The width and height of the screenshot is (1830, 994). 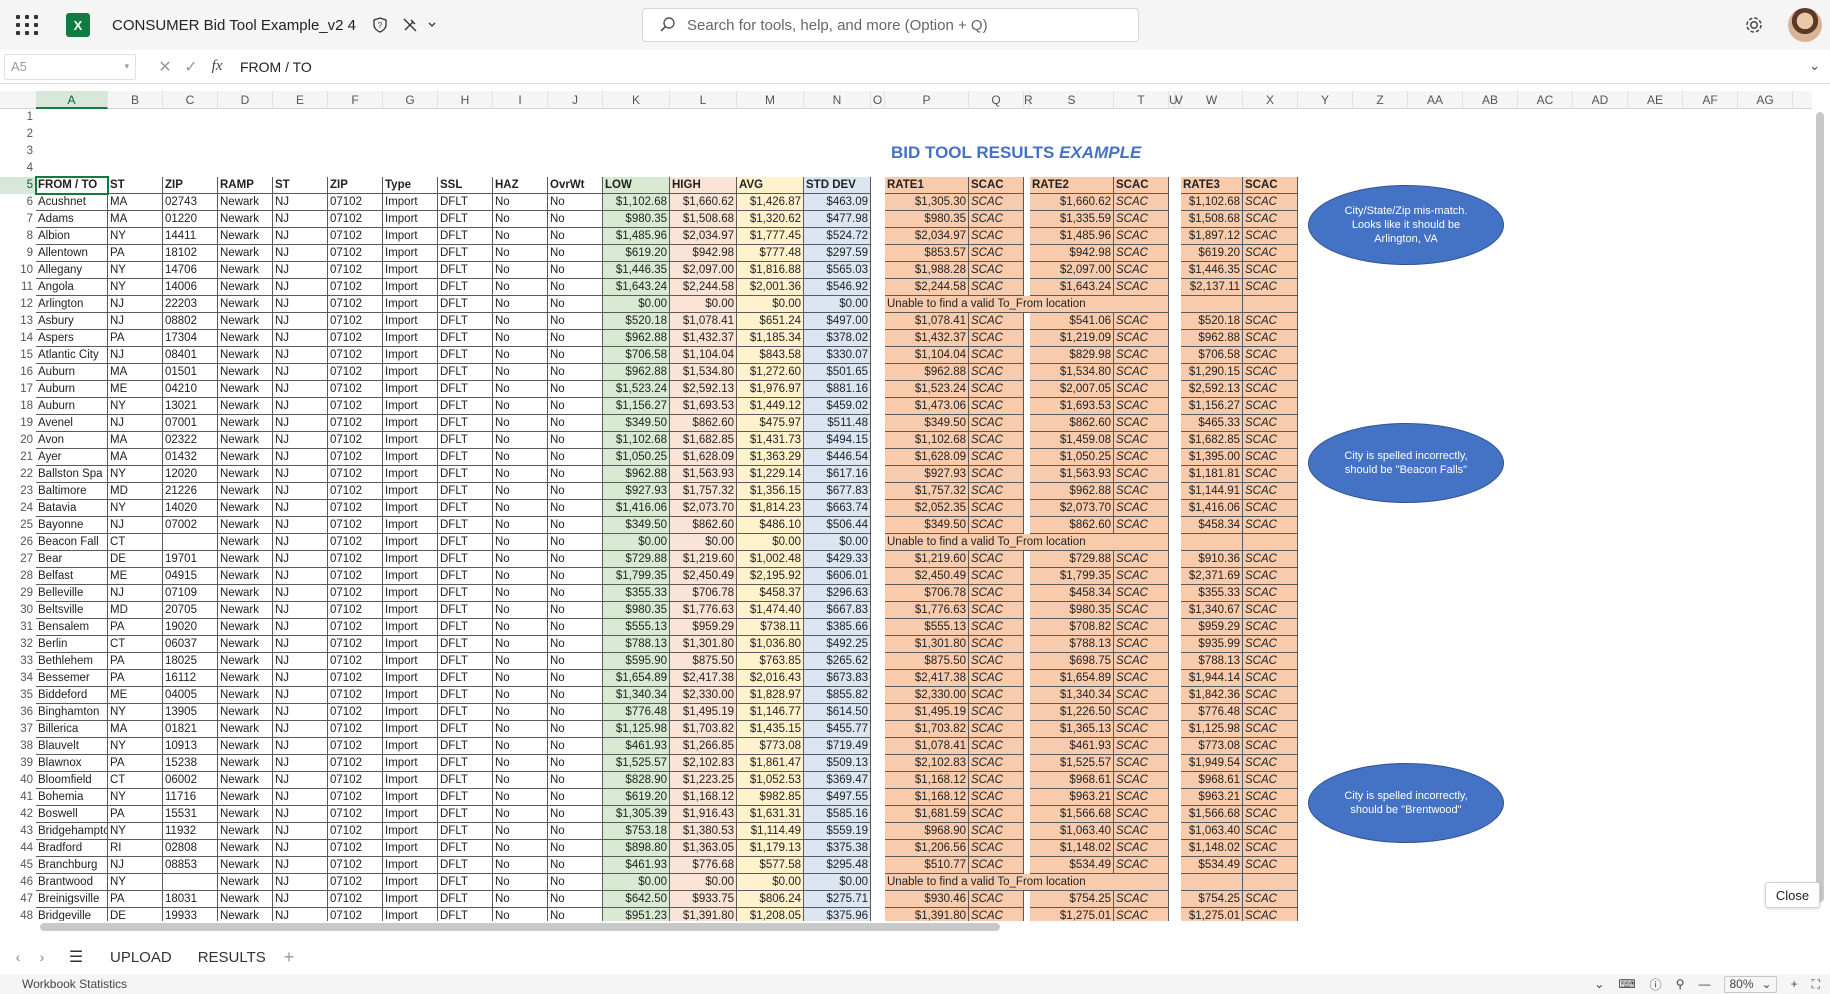 I want to click on table-cell: $1,219.60, so click(x=927, y=559).